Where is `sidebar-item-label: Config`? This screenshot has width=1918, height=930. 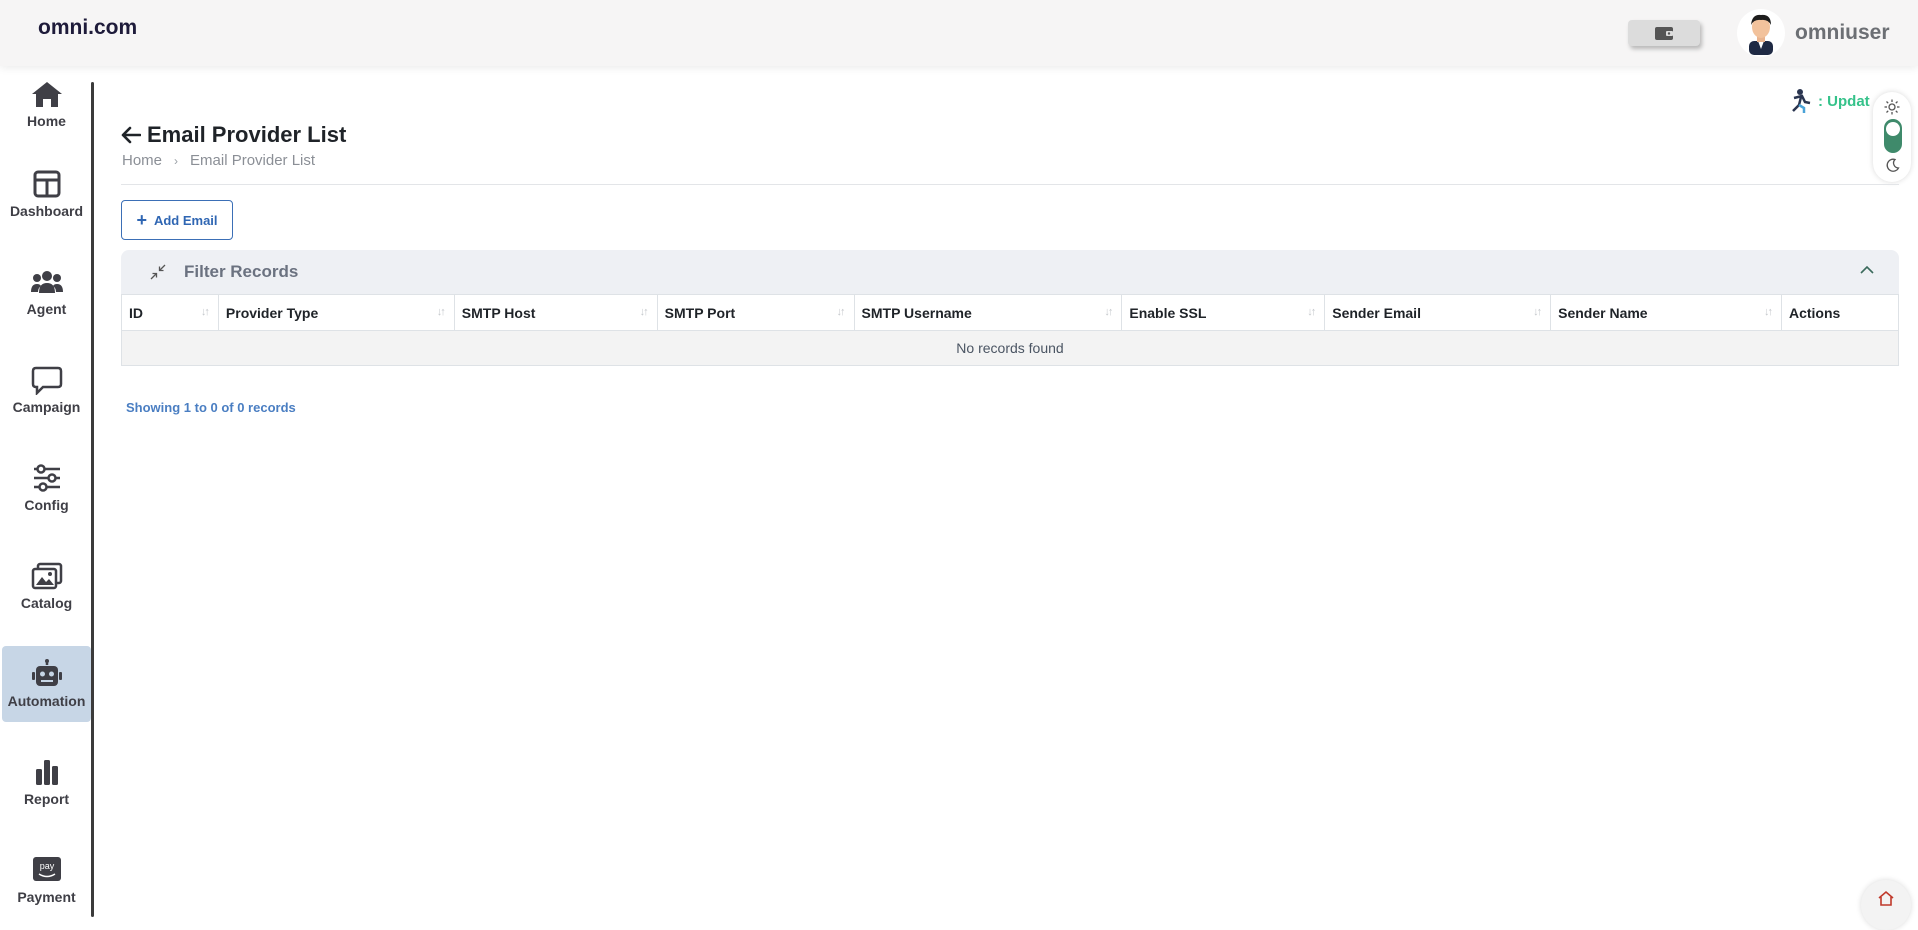
sidebar-item-label: Config is located at coordinates (46, 505).